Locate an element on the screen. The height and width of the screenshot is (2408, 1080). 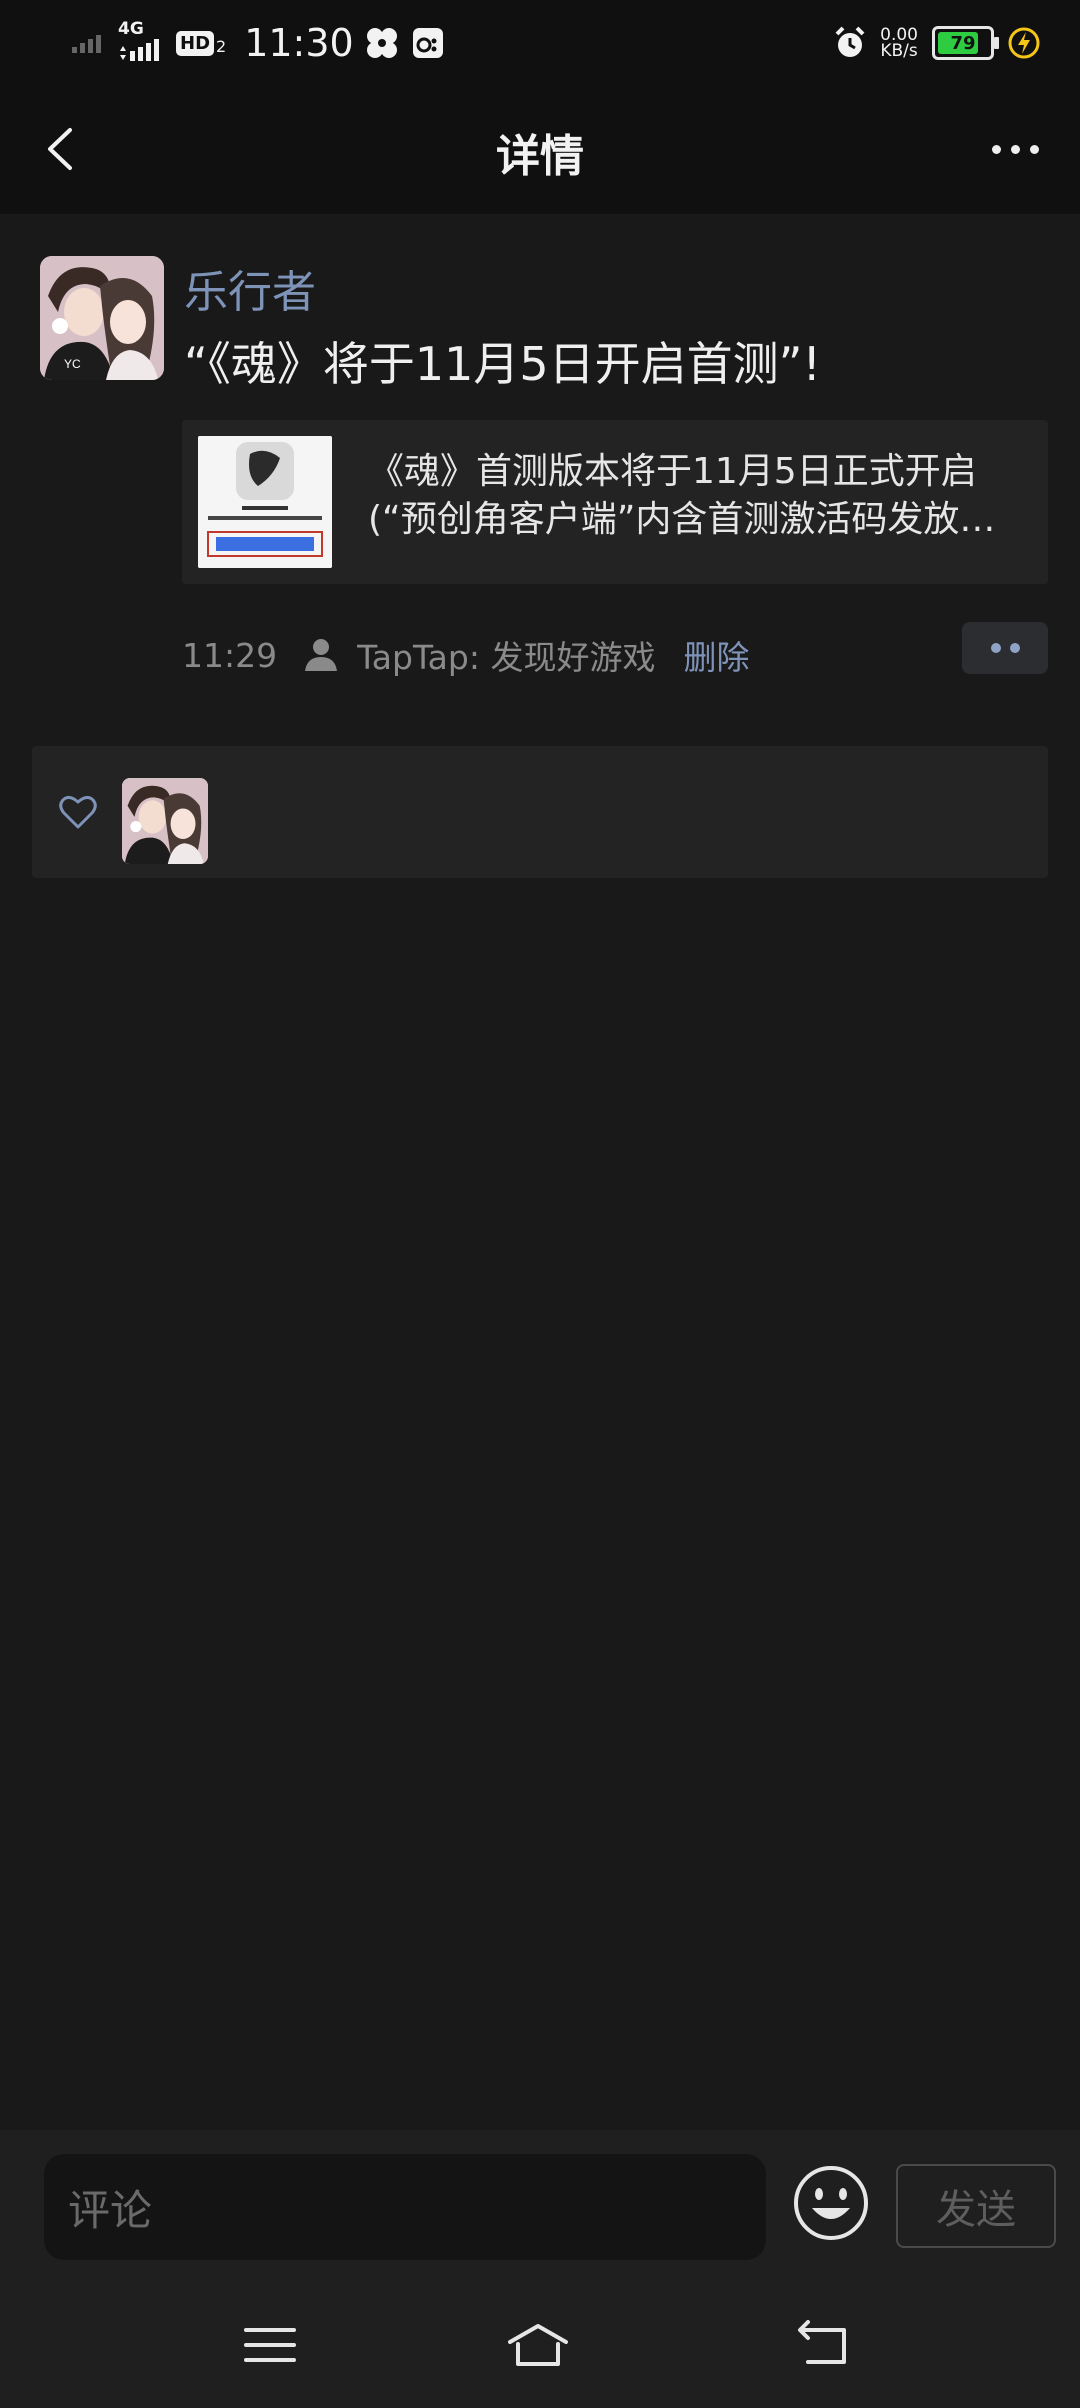
comment-bar: 评论 发送 is located at coordinates (540, 2205).